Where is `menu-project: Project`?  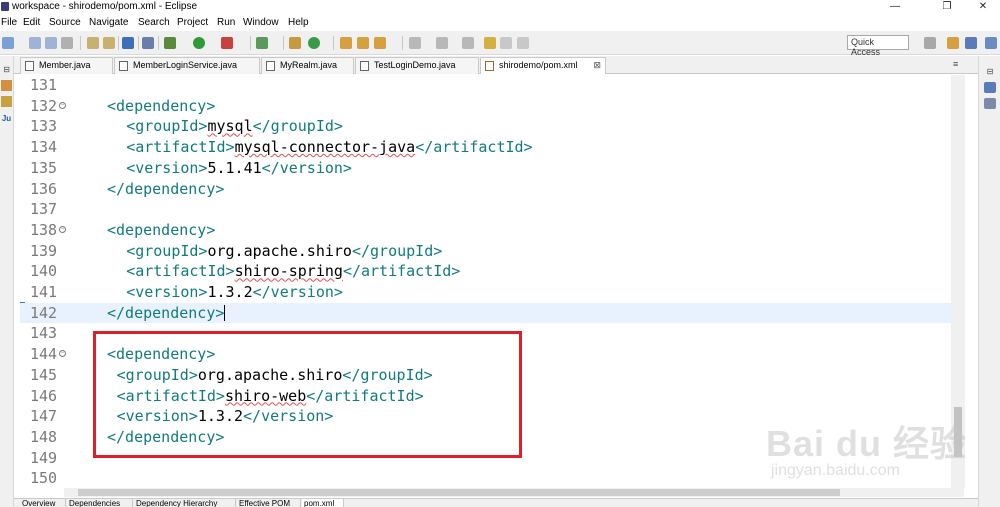
menu-project: Project is located at coordinates (192, 22).